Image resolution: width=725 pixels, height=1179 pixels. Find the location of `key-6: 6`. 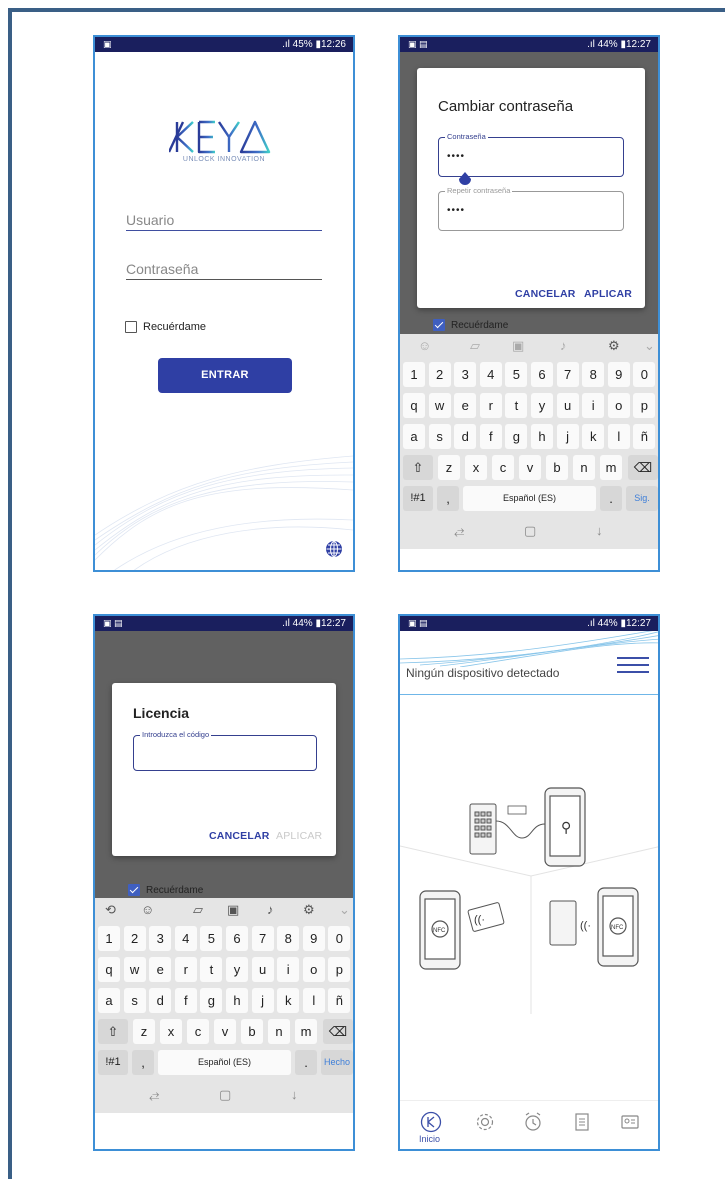

key-6: 6 is located at coordinates (542, 374).